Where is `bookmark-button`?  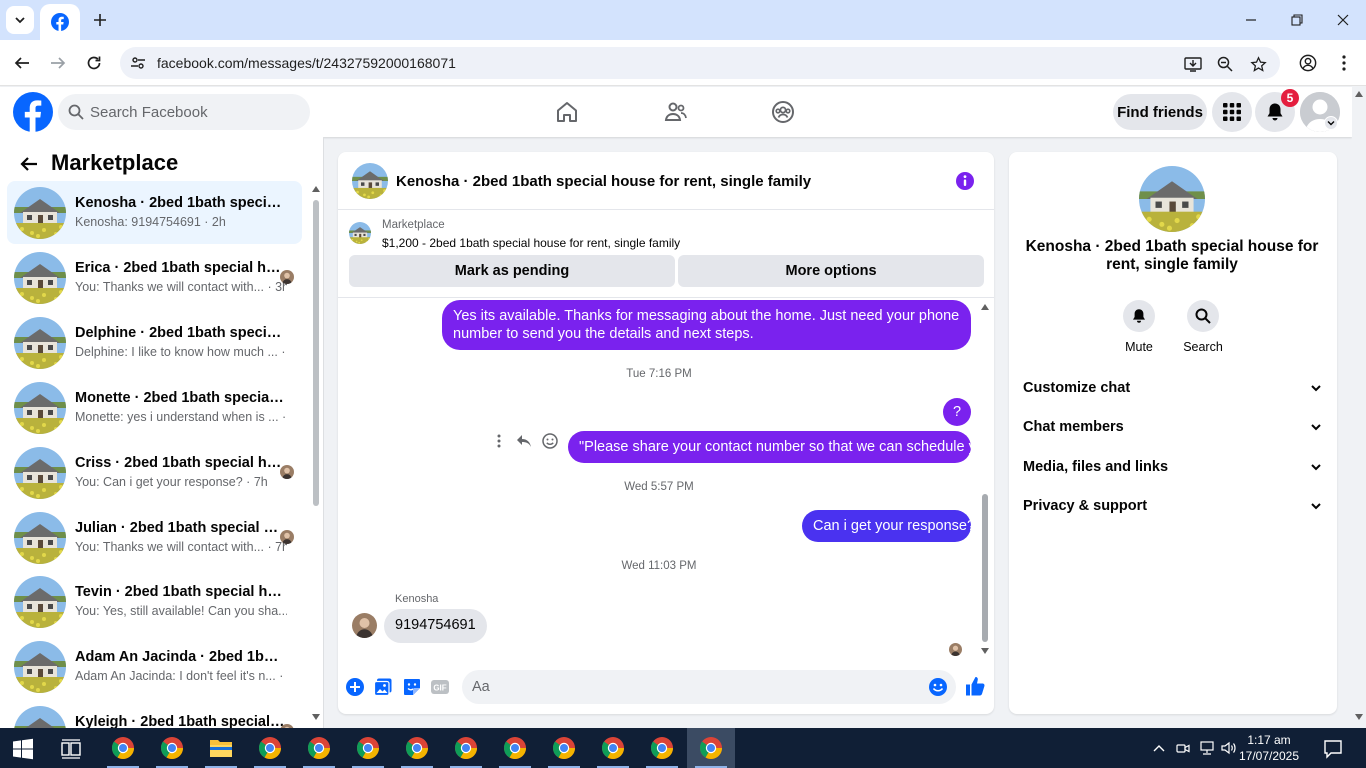 bookmark-button is located at coordinates (1258, 64).